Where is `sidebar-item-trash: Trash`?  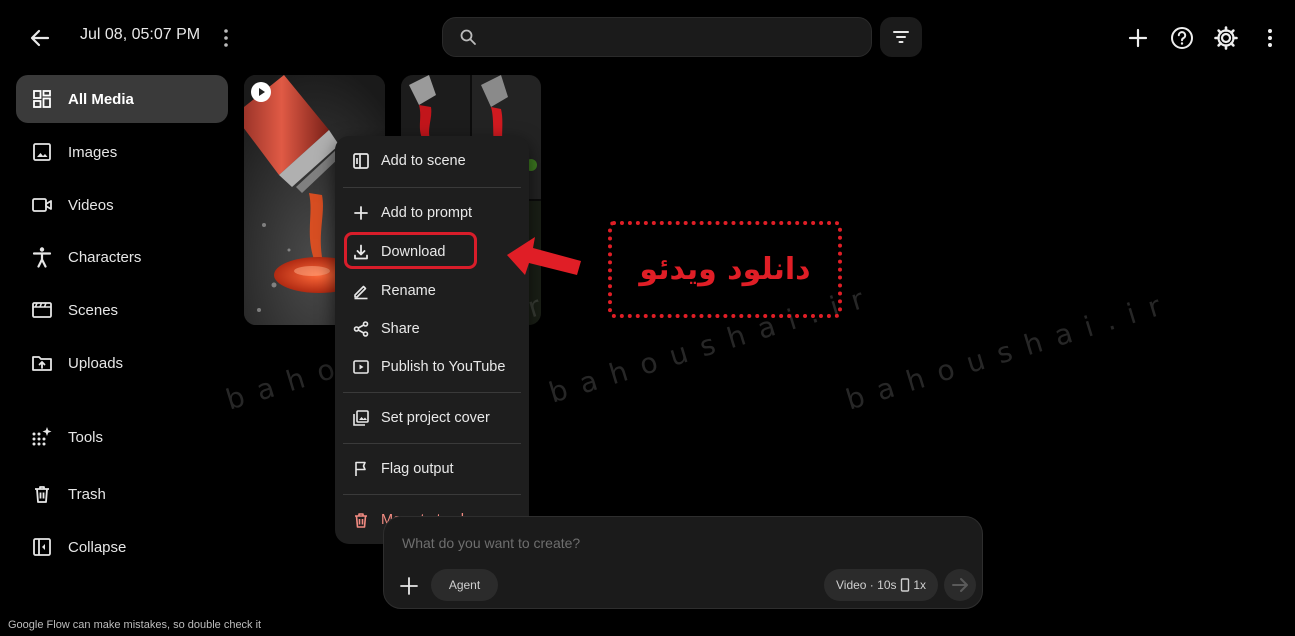 sidebar-item-trash: Trash is located at coordinates (122, 494).